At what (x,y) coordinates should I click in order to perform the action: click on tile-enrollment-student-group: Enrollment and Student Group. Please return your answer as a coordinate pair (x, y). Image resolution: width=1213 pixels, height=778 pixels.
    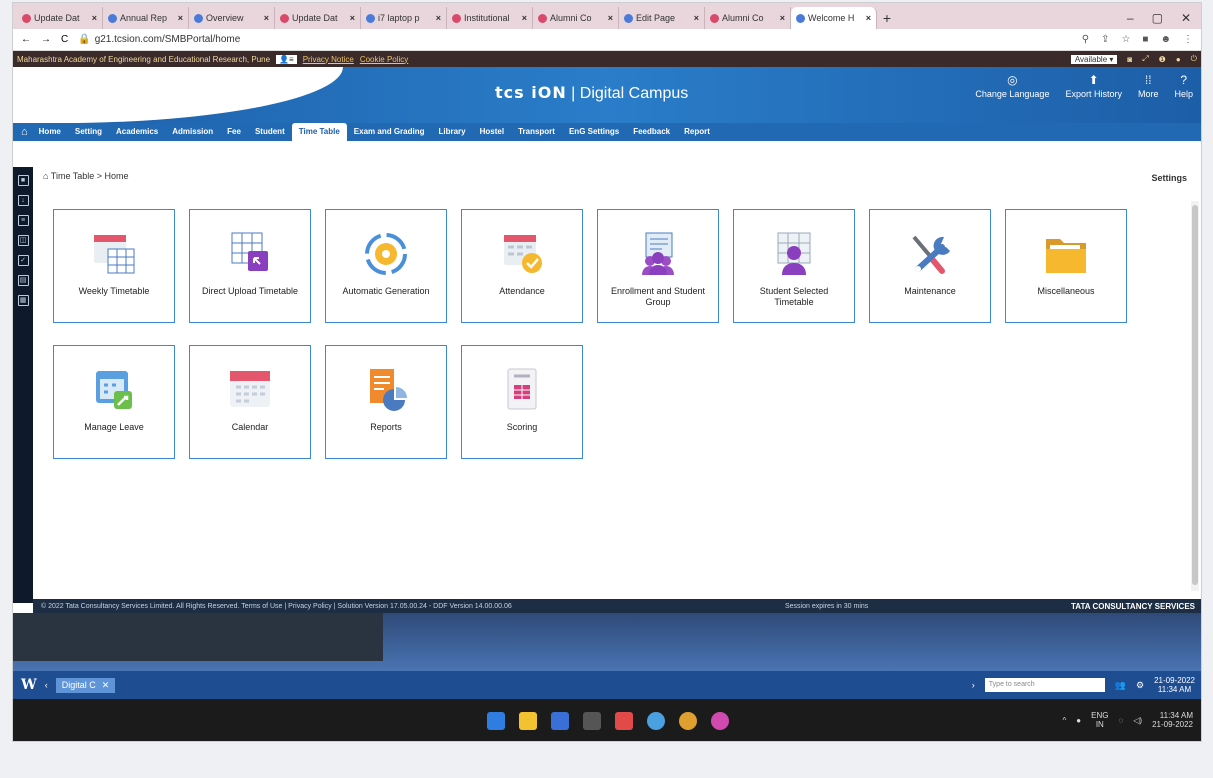
    Looking at the image, I should click on (658, 266).